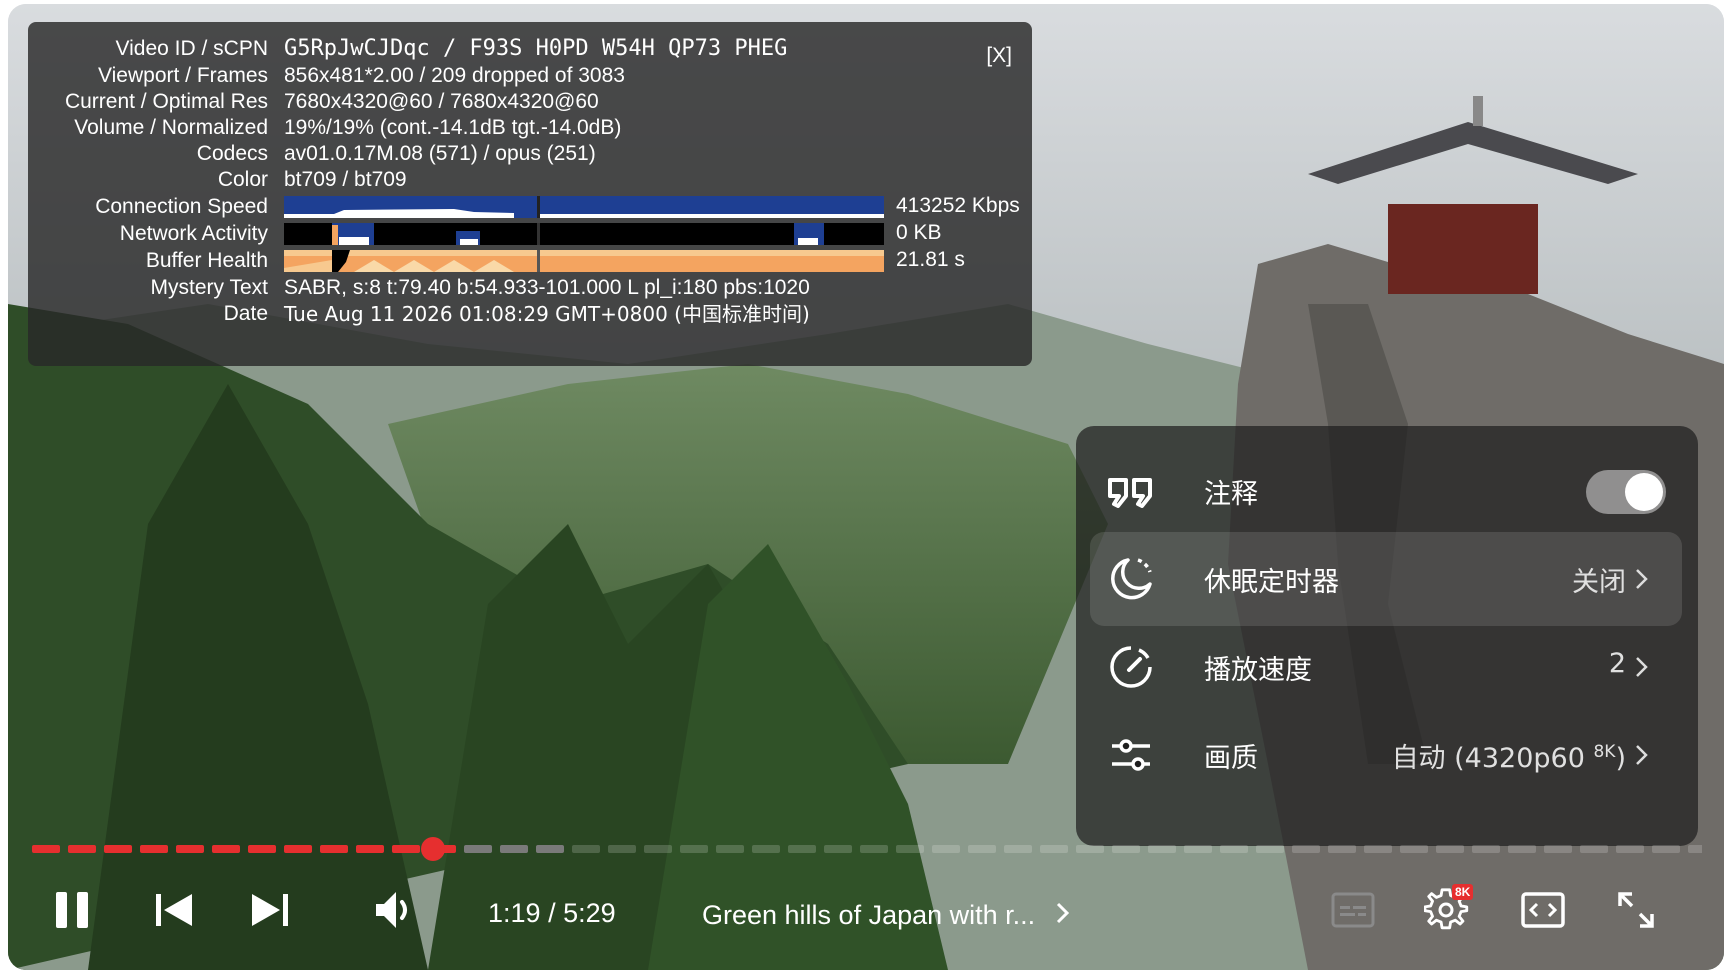 The width and height of the screenshot is (1724, 970). Describe the element at coordinates (1448, 908) in the screenshot. I see `settings-button: 8K` at that location.